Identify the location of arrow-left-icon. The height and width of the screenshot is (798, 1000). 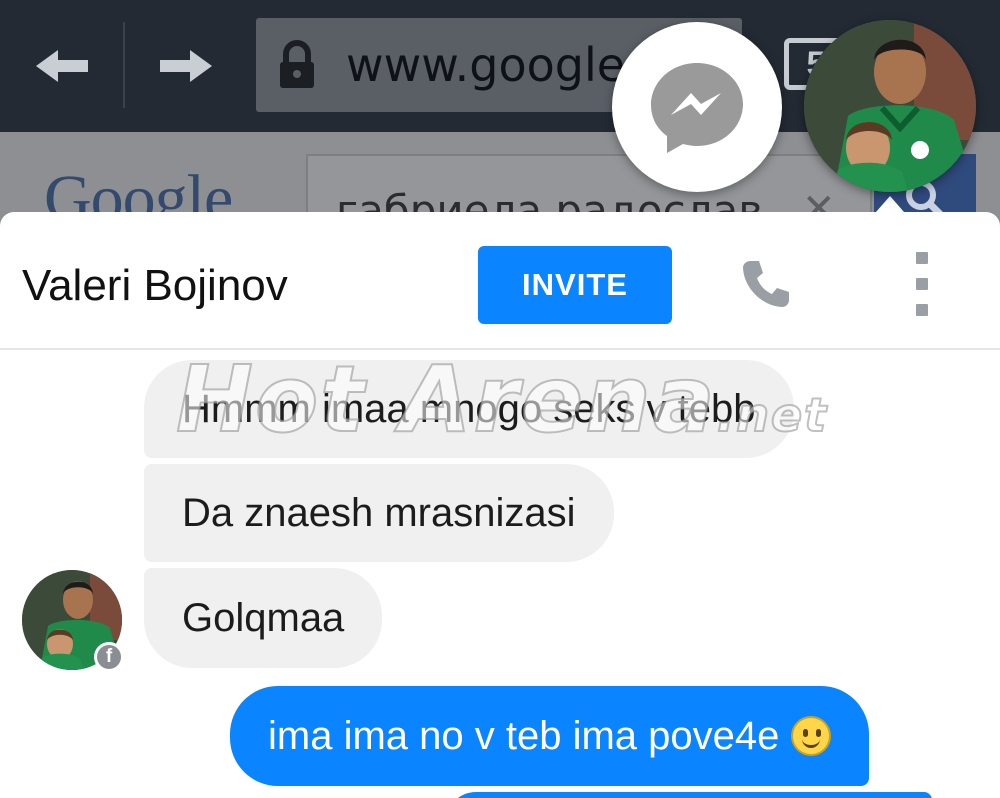
(62, 66).